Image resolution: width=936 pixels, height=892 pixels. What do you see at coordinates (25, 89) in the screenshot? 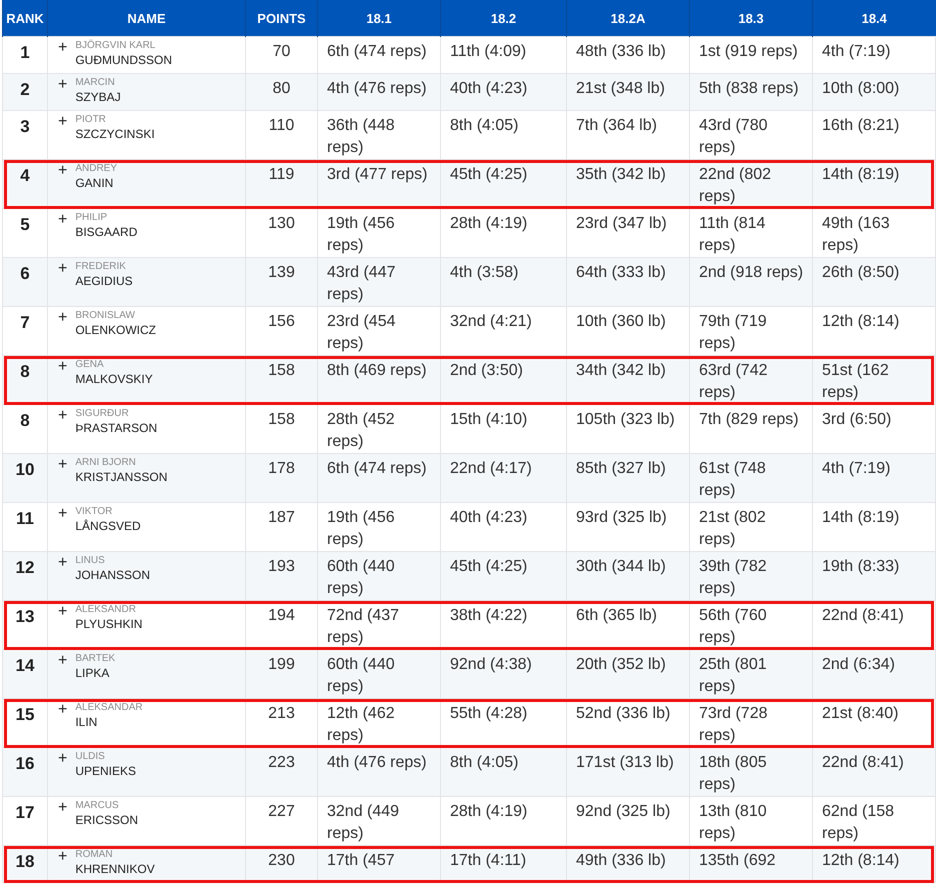
I see `rank-cell: 2` at bounding box center [25, 89].